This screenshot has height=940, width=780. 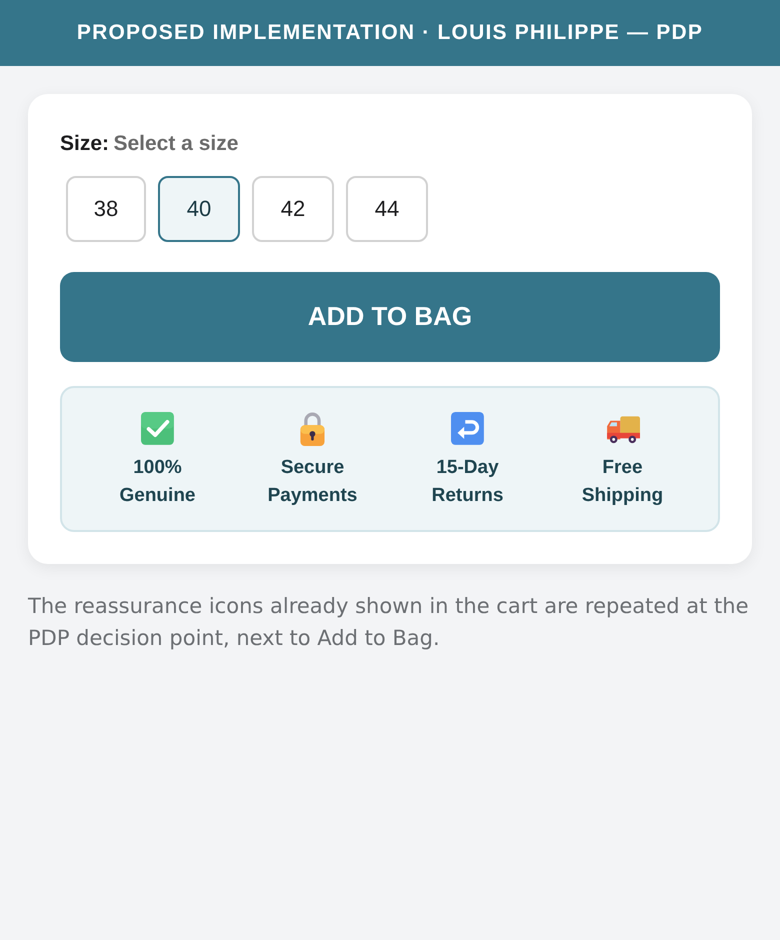 What do you see at coordinates (468, 482) in the screenshot?
I see `reassurance-label: 15-Day Returns` at bounding box center [468, 482].